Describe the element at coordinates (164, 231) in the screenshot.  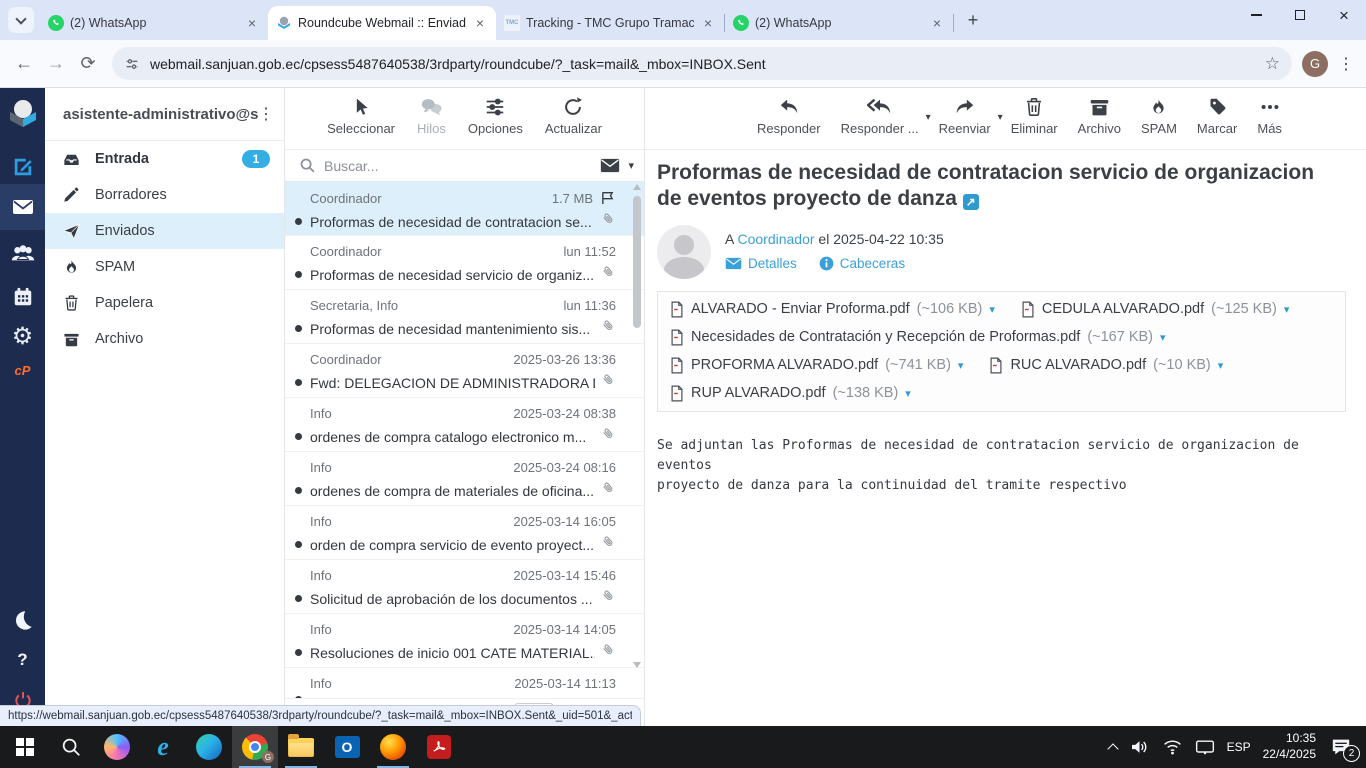
I see `folder-sent: Enviados` at that location.